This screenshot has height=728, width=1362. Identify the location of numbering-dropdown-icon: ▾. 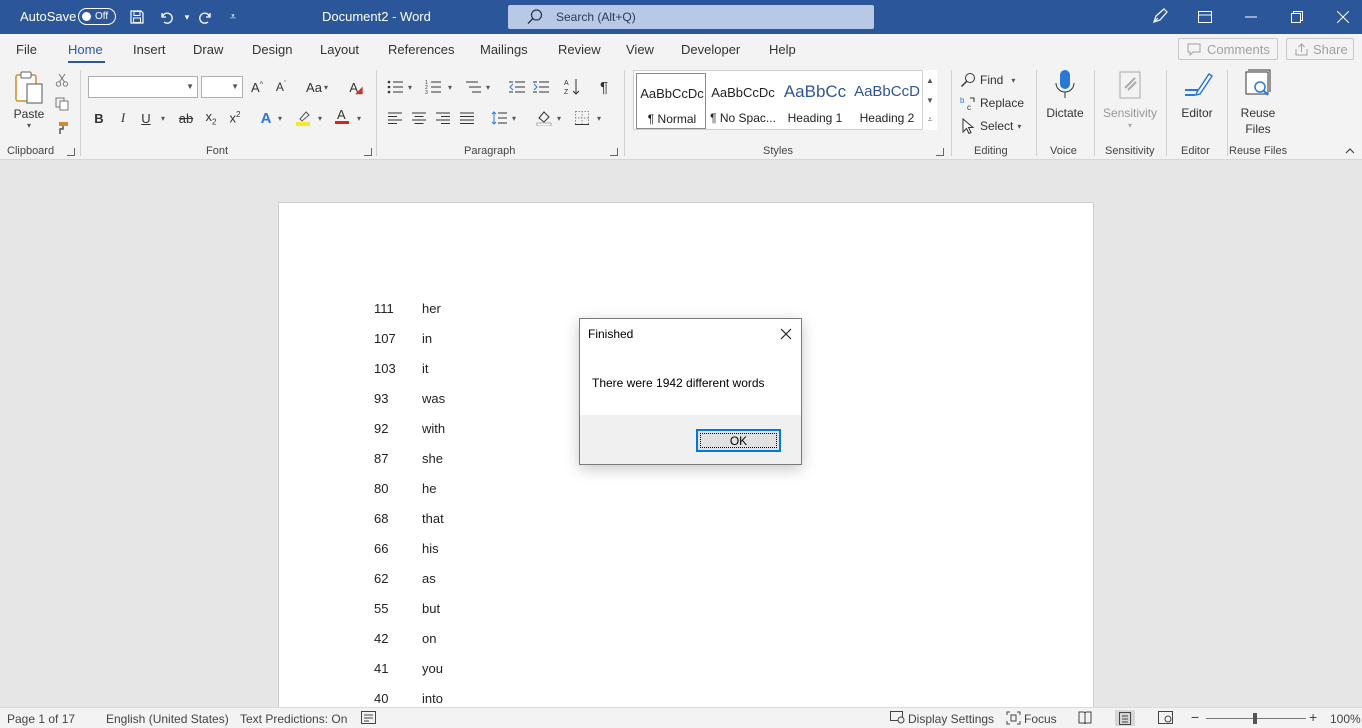
(449, 87).